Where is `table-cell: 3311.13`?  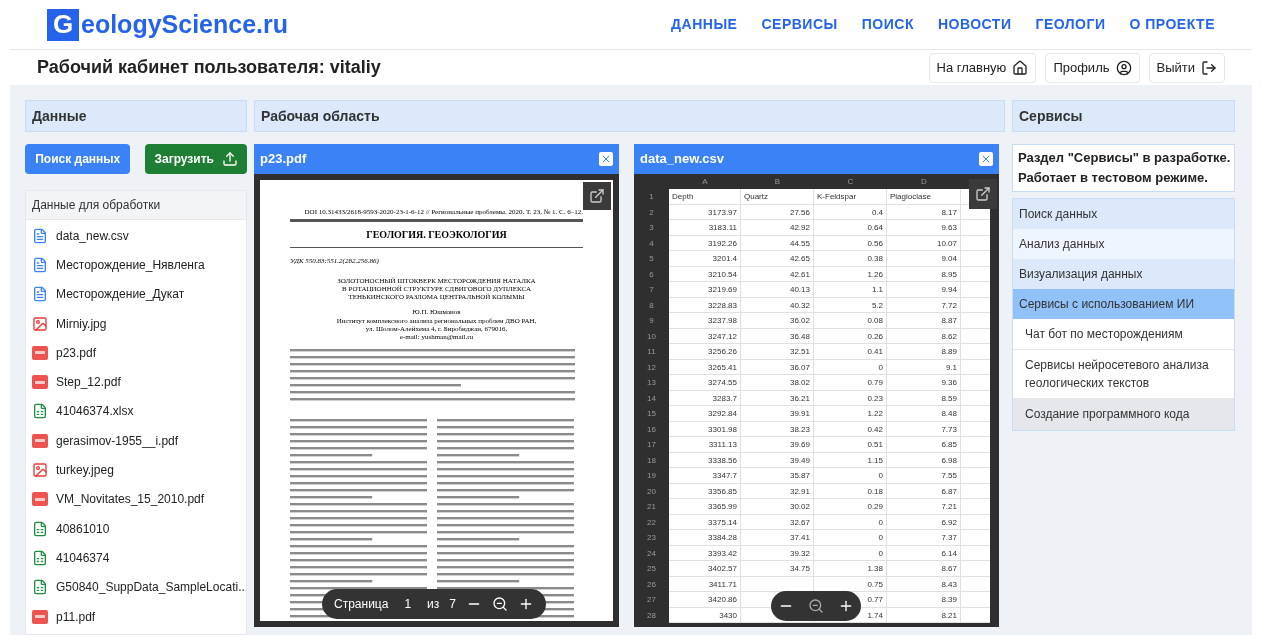
table-cell: 3311.13 is located at coordinates (705, 445).